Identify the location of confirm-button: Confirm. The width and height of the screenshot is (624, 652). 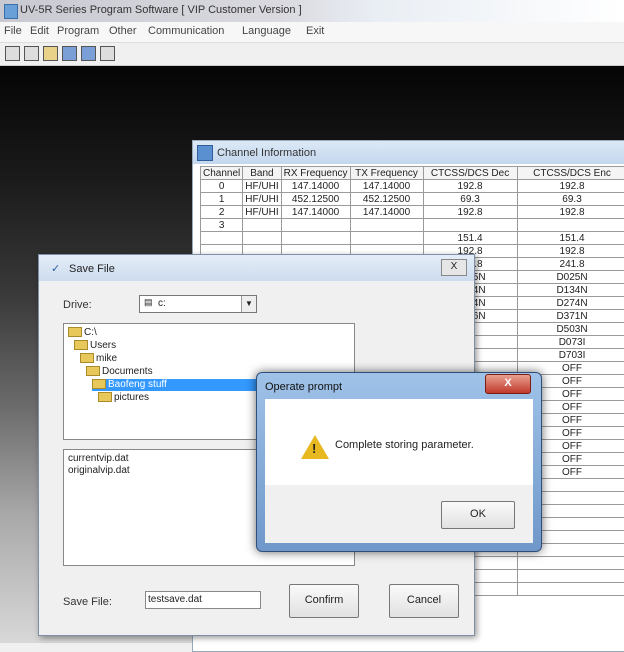
(324, 601).